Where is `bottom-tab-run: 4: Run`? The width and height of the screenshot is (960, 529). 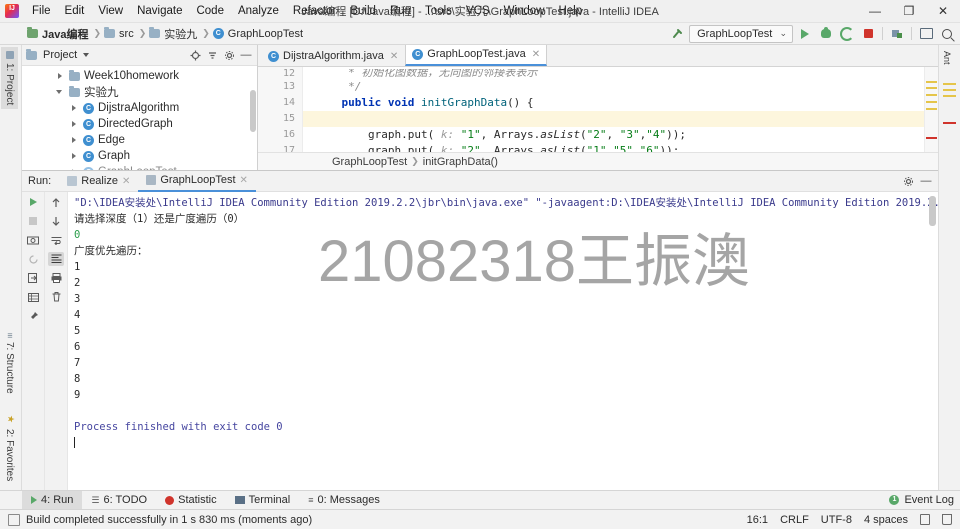 bottom-tab-run: 4: Run is located at coordinates (52, 500).